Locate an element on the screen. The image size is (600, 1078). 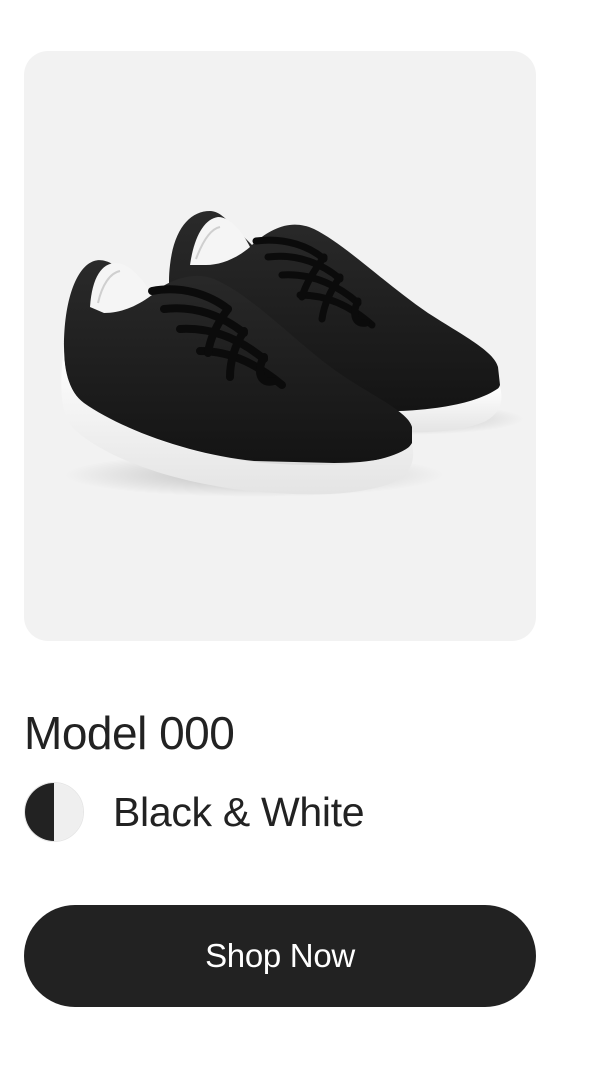
product-title: Model 000 is located at coordinates (129, 733).